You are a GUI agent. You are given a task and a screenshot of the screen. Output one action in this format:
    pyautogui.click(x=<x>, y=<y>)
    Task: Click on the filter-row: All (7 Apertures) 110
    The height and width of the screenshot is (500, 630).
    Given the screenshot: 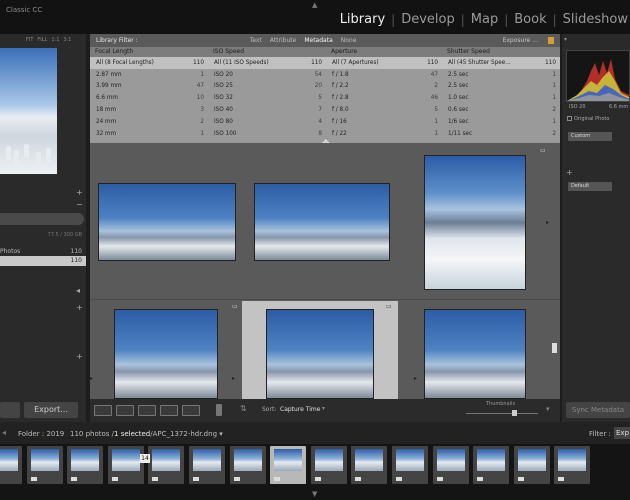 What is the action you would take?
    pyautogui.click(x=384, y=63)
    